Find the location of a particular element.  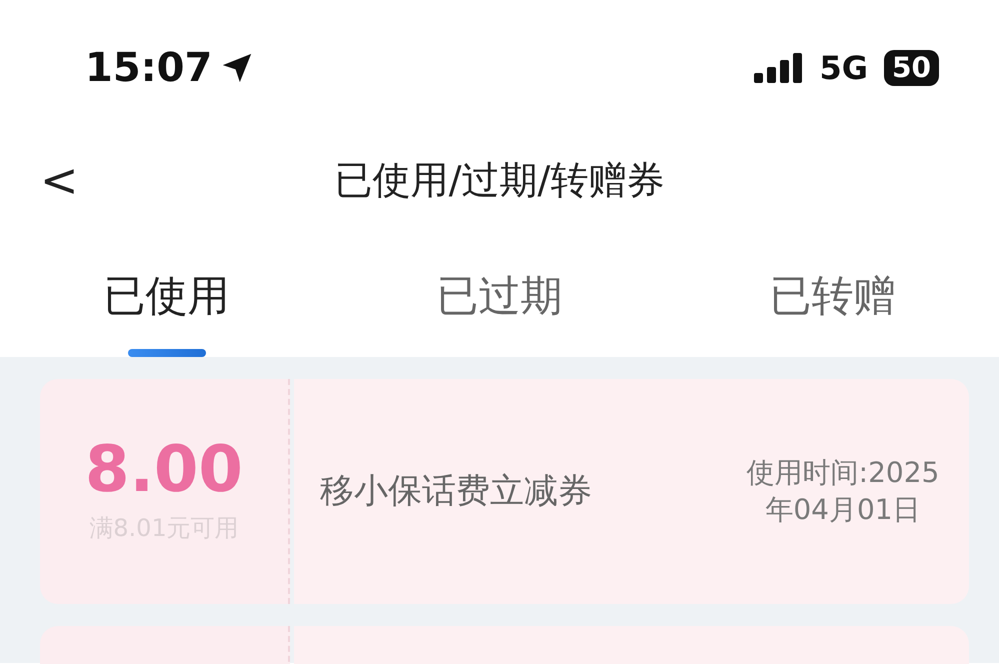

tab: 已转赠 is located at coordinates (832, 305).